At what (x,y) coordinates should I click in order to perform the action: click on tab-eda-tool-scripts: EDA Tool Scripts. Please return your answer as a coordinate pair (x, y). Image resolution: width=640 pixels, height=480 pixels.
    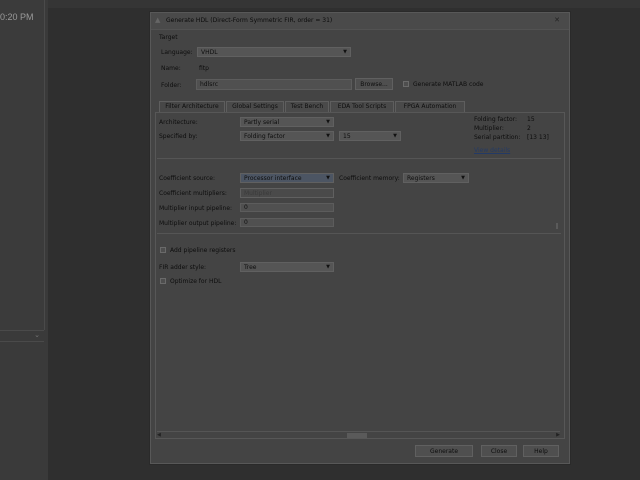
    Looking at the image, I should click on (362, 106).